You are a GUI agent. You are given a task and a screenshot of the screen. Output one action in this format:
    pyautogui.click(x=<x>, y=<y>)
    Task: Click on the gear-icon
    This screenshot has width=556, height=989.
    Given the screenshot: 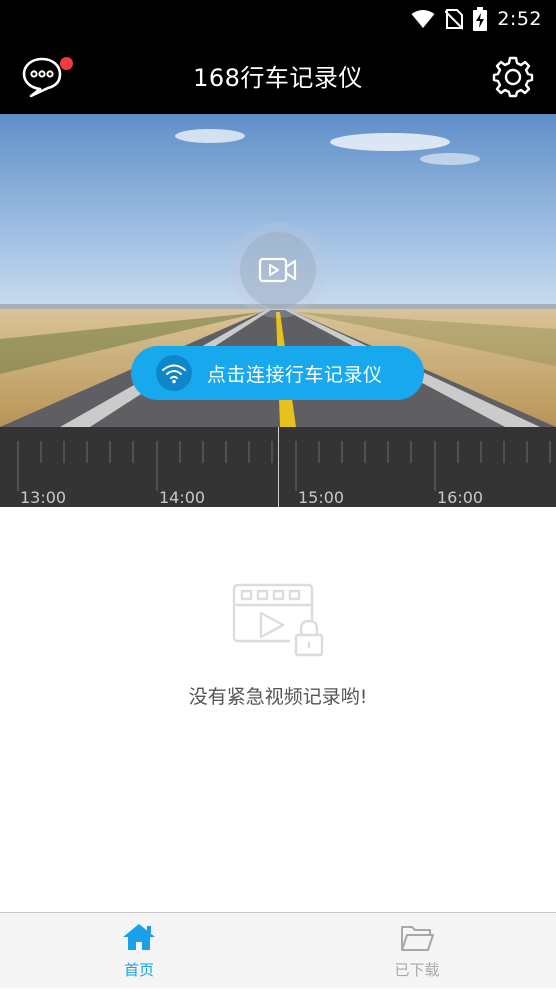 What is the action you would take?
    pyautogui.click(x=513, y=77)
    